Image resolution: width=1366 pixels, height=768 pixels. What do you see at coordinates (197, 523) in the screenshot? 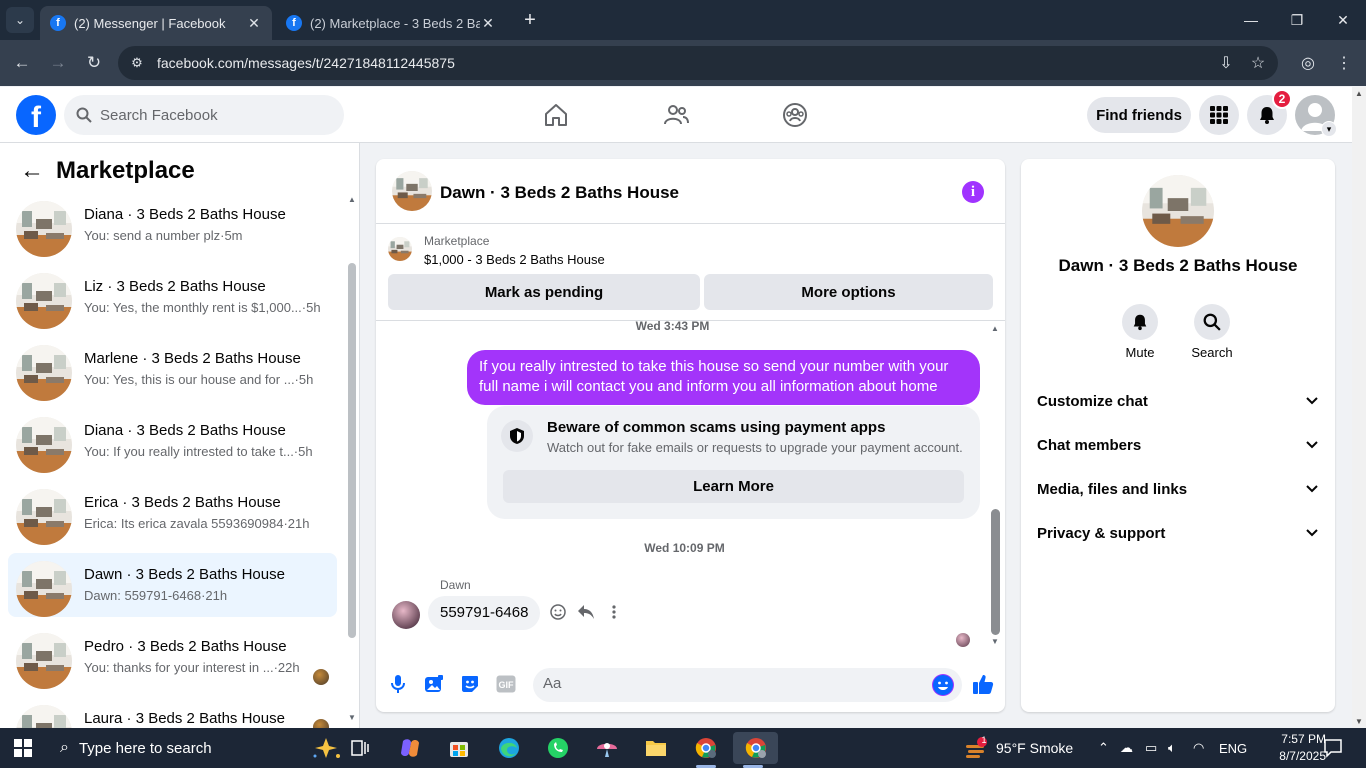
I see `conversation-preview: Erica: Its erica zavala 5593690984·21h` at bounding box center [197, 523].